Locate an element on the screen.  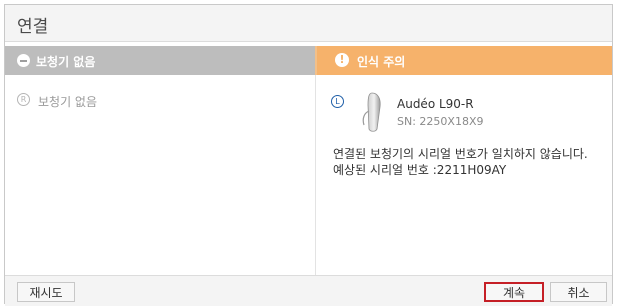
left-side-badge-icon: L is located at coordinates (337, 101).